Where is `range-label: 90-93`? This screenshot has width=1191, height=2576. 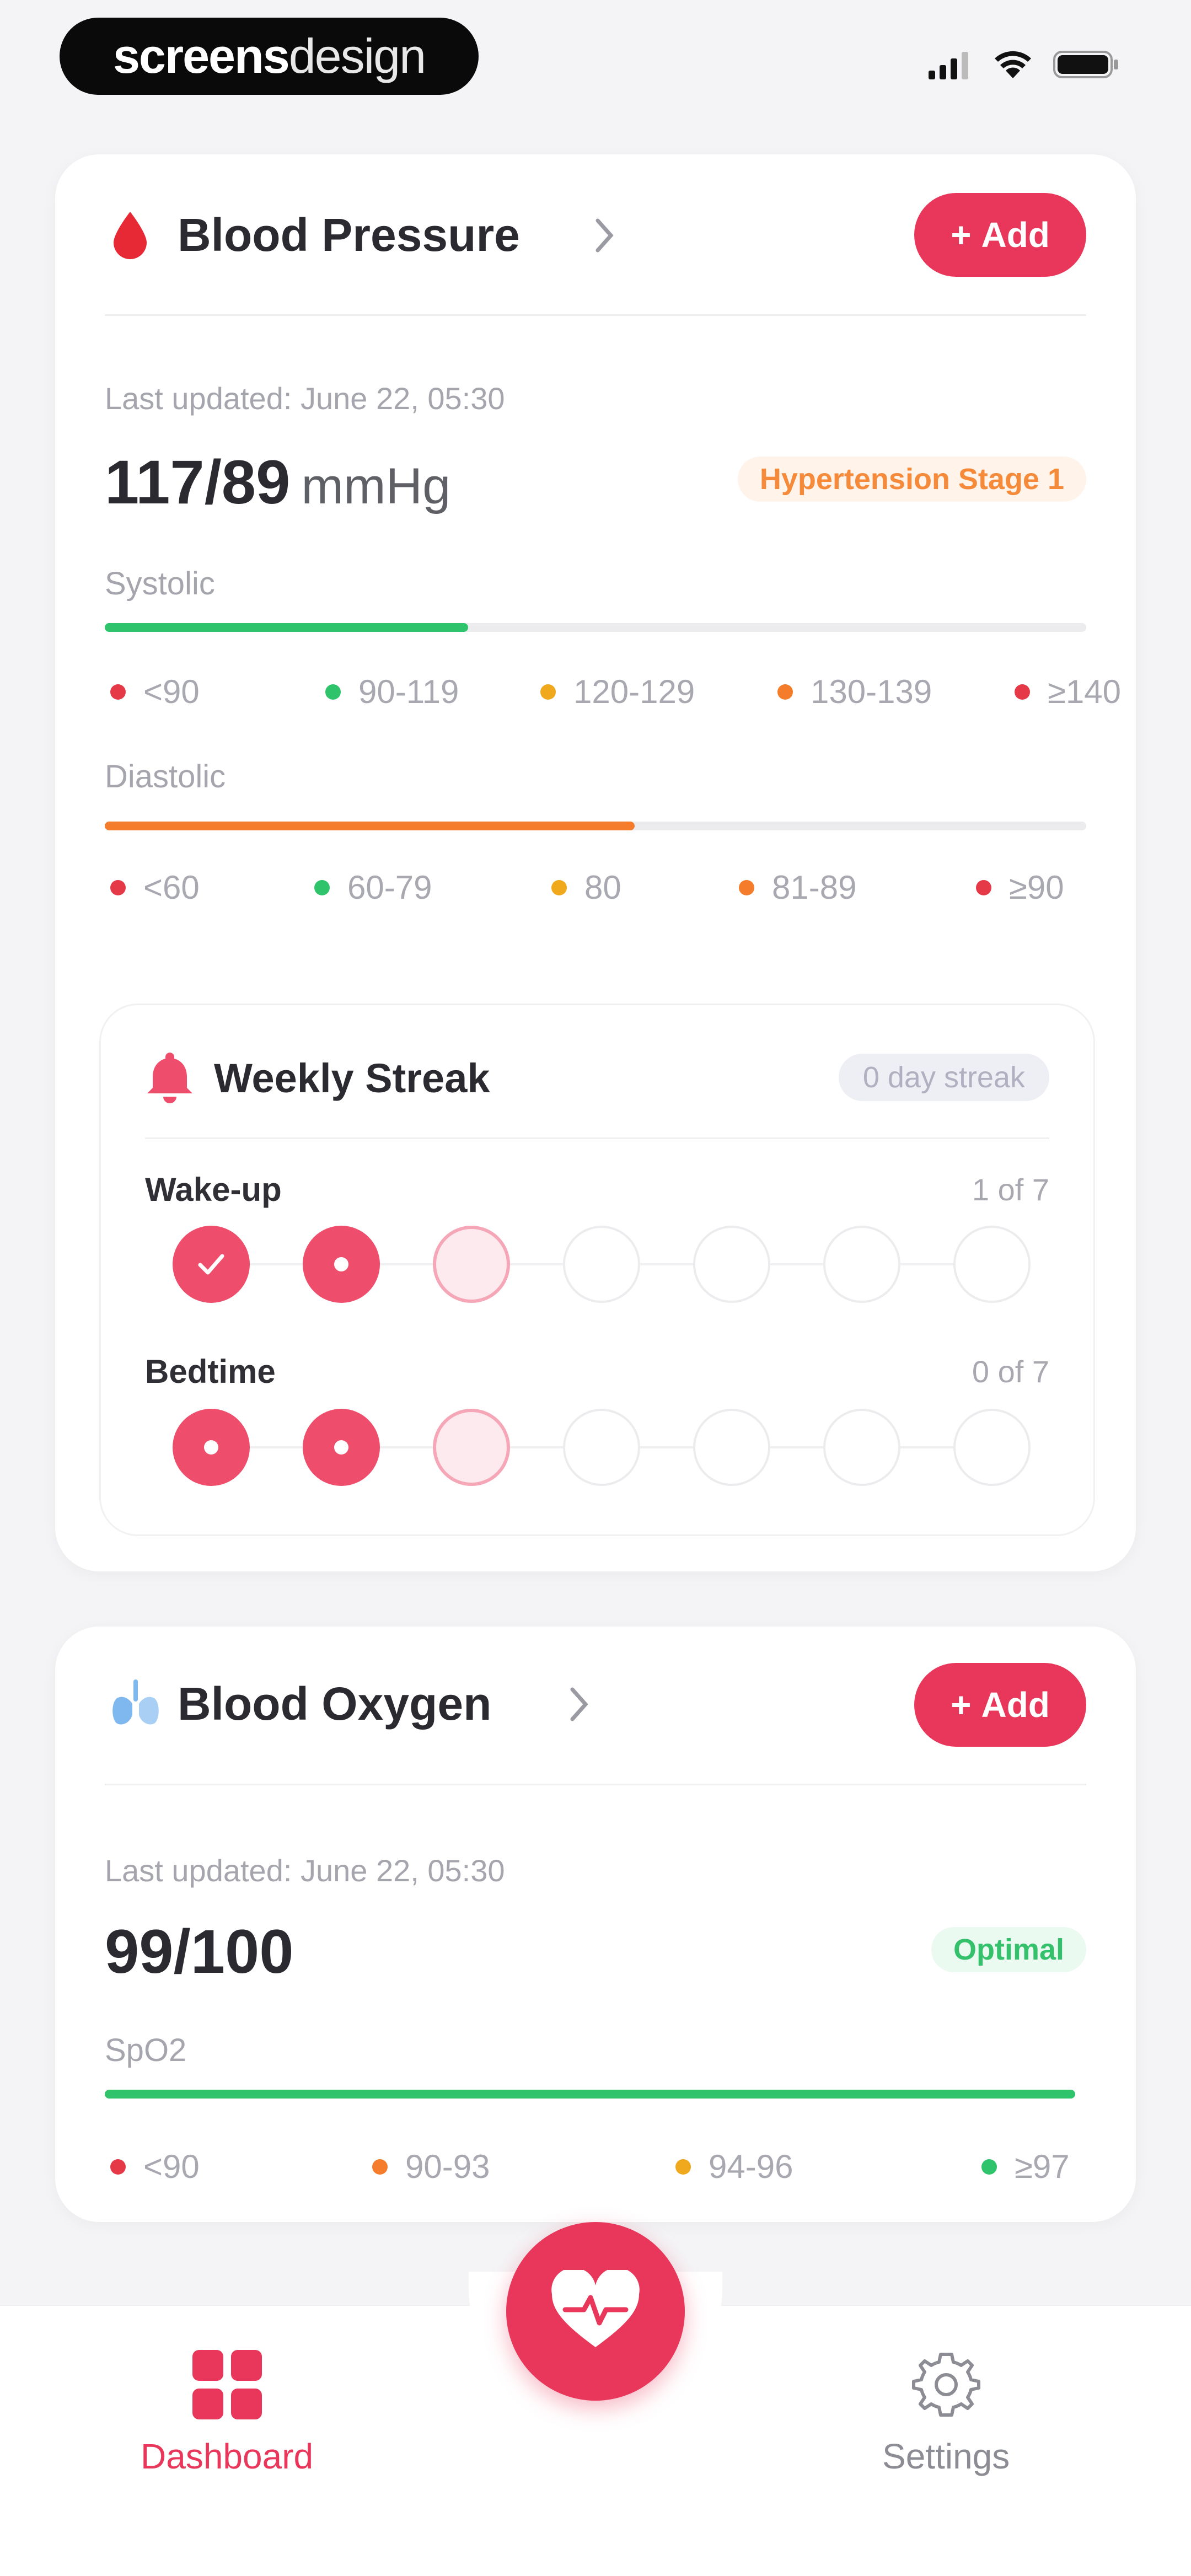
range-label: 90-93 is located at coordinates (448, 2166).